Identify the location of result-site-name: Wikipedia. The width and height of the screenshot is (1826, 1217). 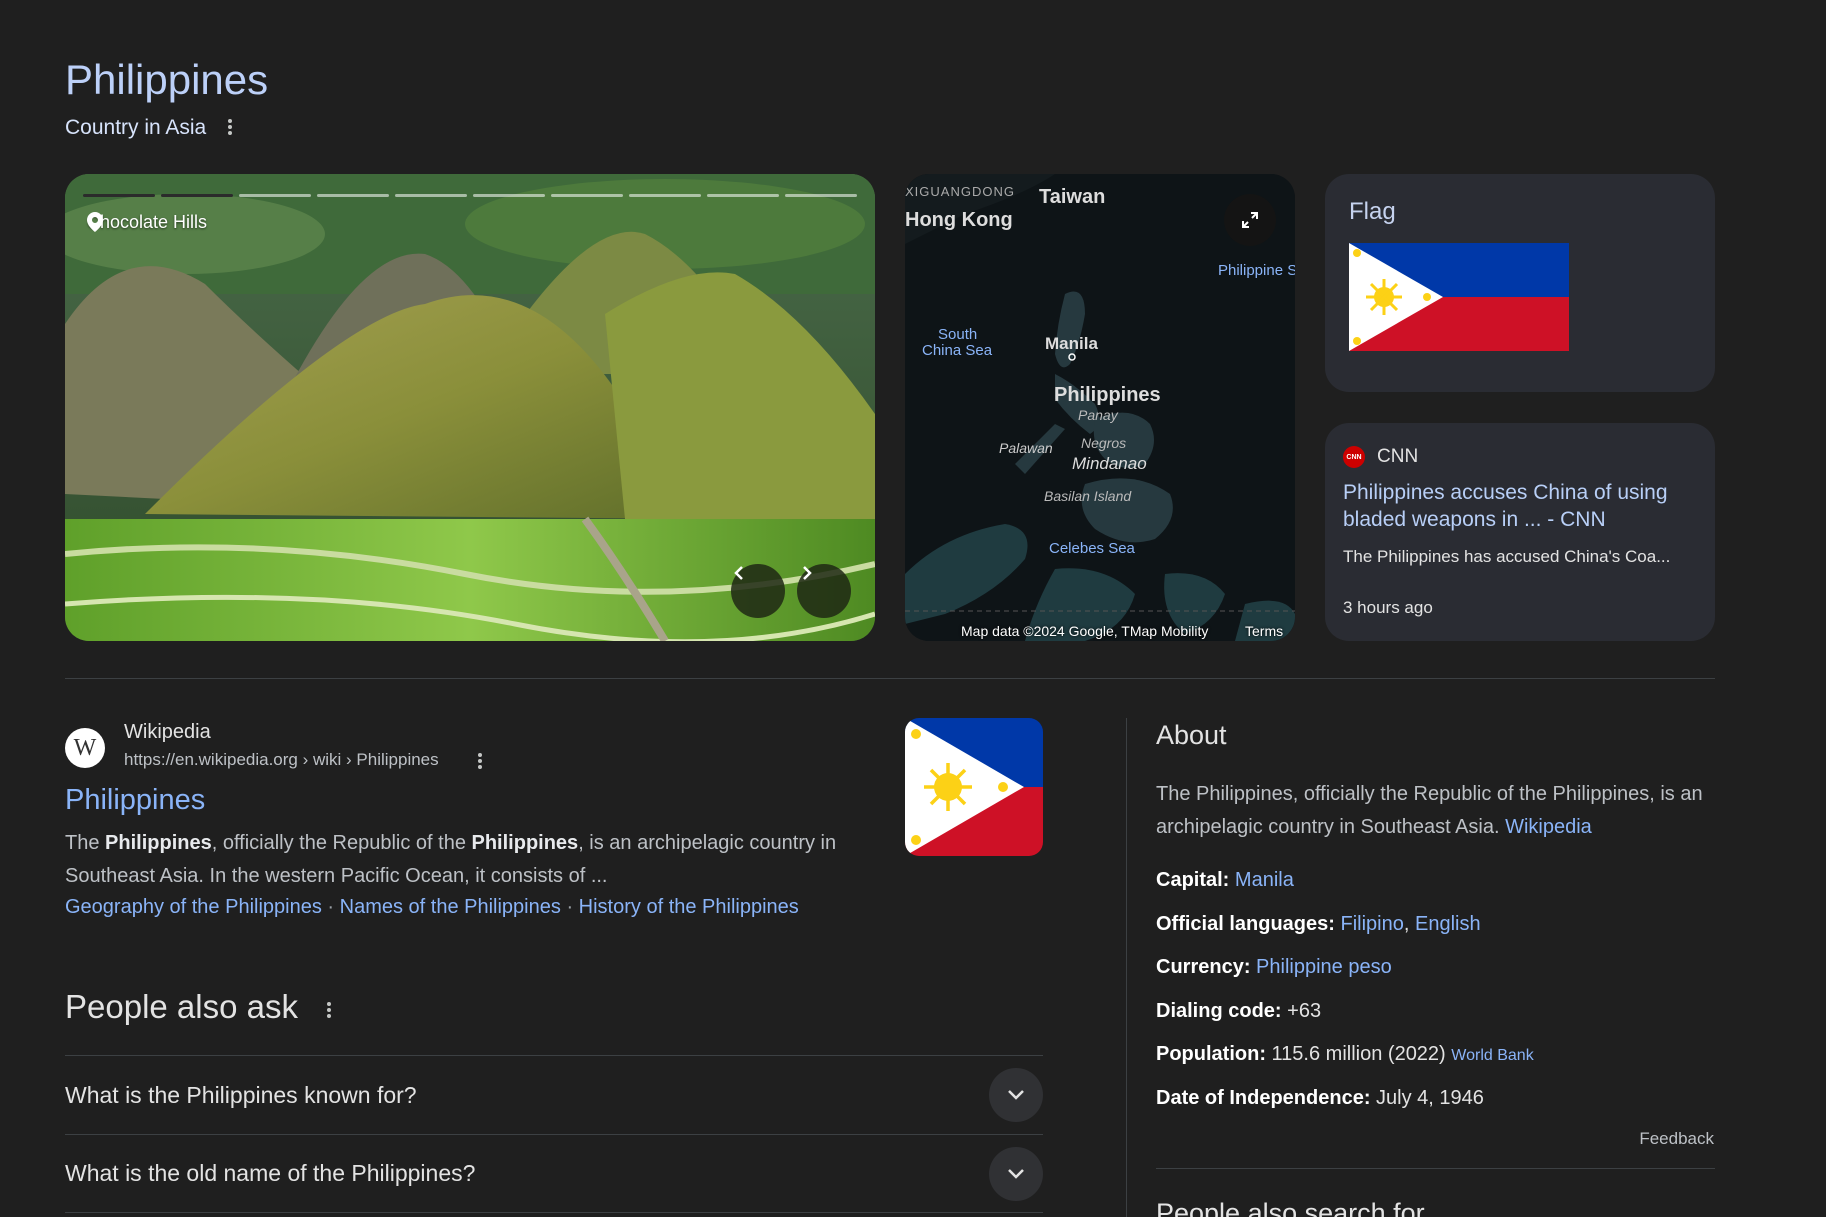
(167, 732).